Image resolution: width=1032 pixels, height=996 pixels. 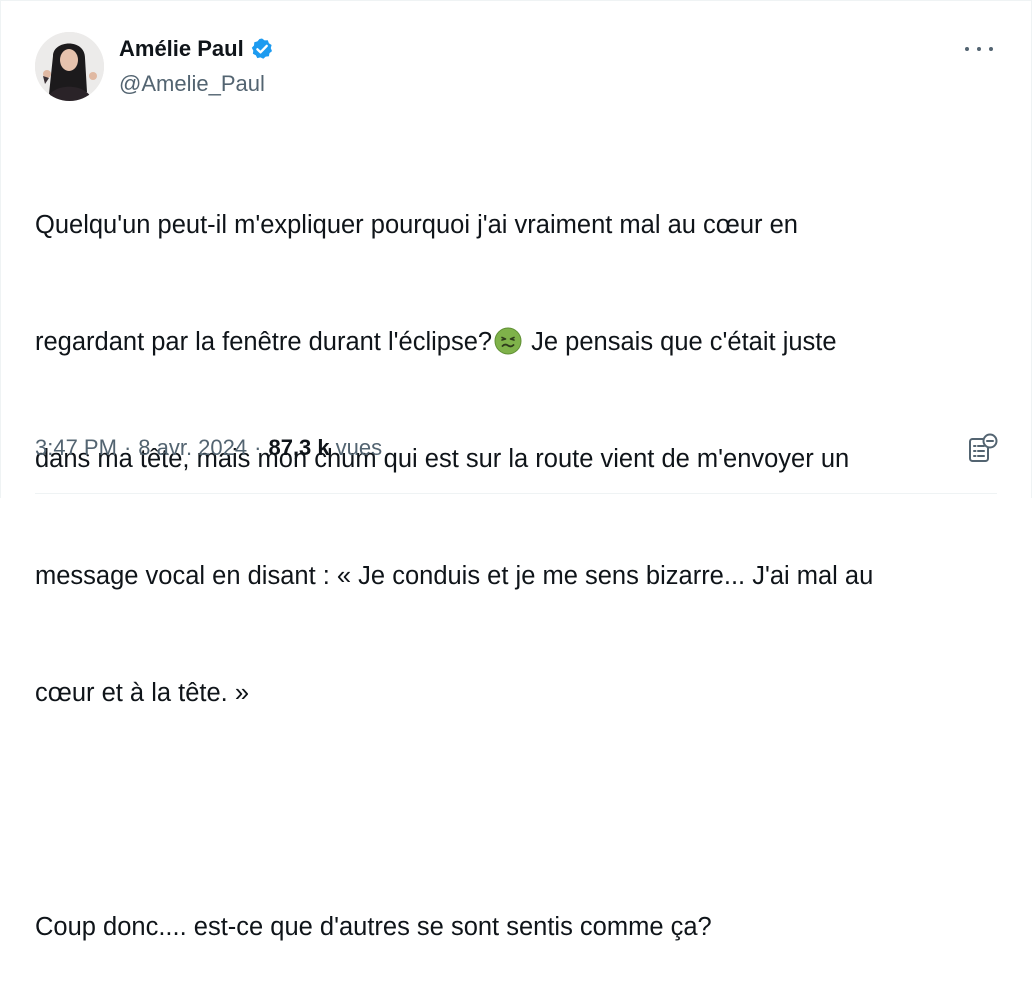 I want to click on avatar, so click(x=69, y=66).